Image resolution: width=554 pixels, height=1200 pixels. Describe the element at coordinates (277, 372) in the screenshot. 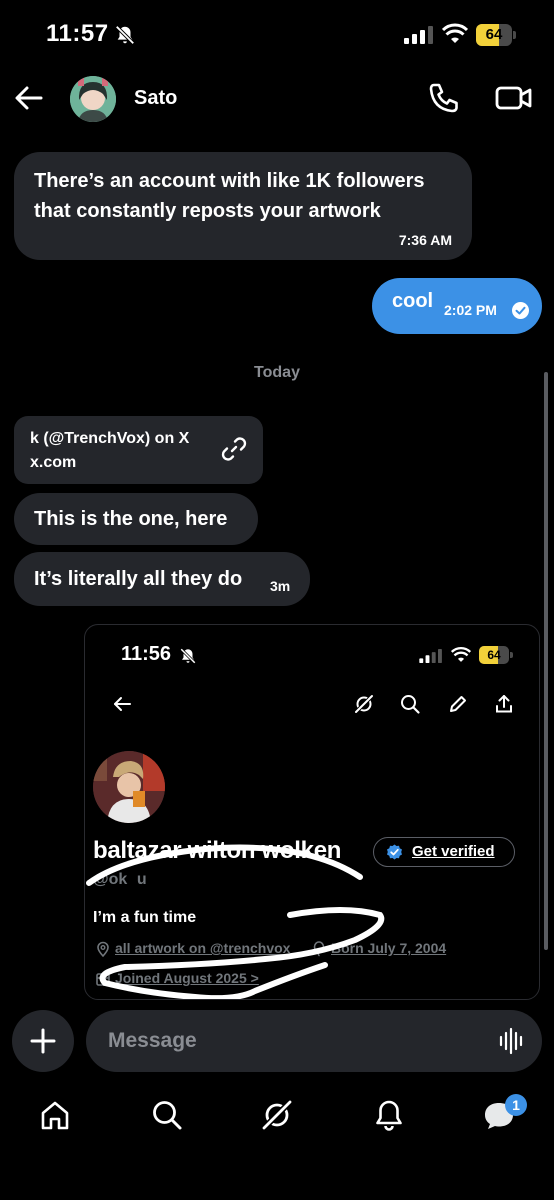

I see `day-separator: Today` at that location.